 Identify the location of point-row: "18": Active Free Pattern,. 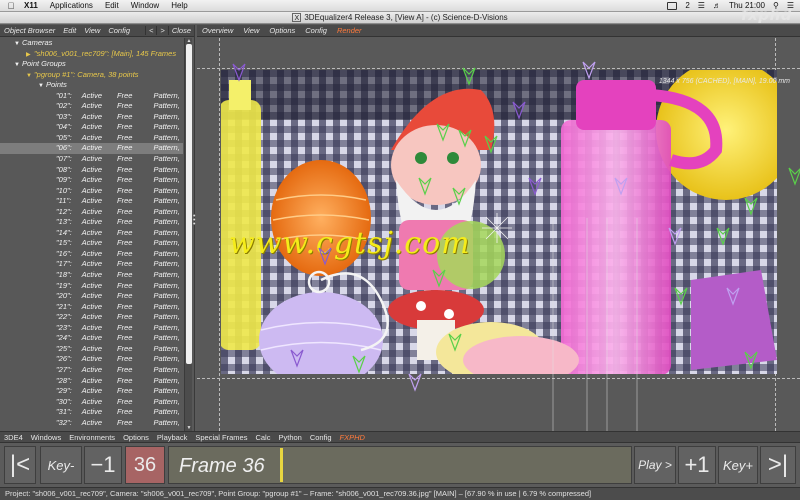
(91, 275).